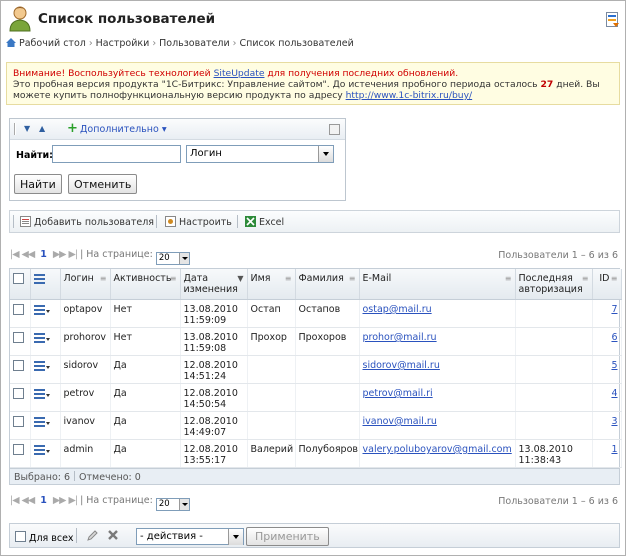 This screenshot has width=626, height=556. What do you see at coordinates (11, 42) in the screenshot?
I see `home-icon` at bounding box center [11, 42].